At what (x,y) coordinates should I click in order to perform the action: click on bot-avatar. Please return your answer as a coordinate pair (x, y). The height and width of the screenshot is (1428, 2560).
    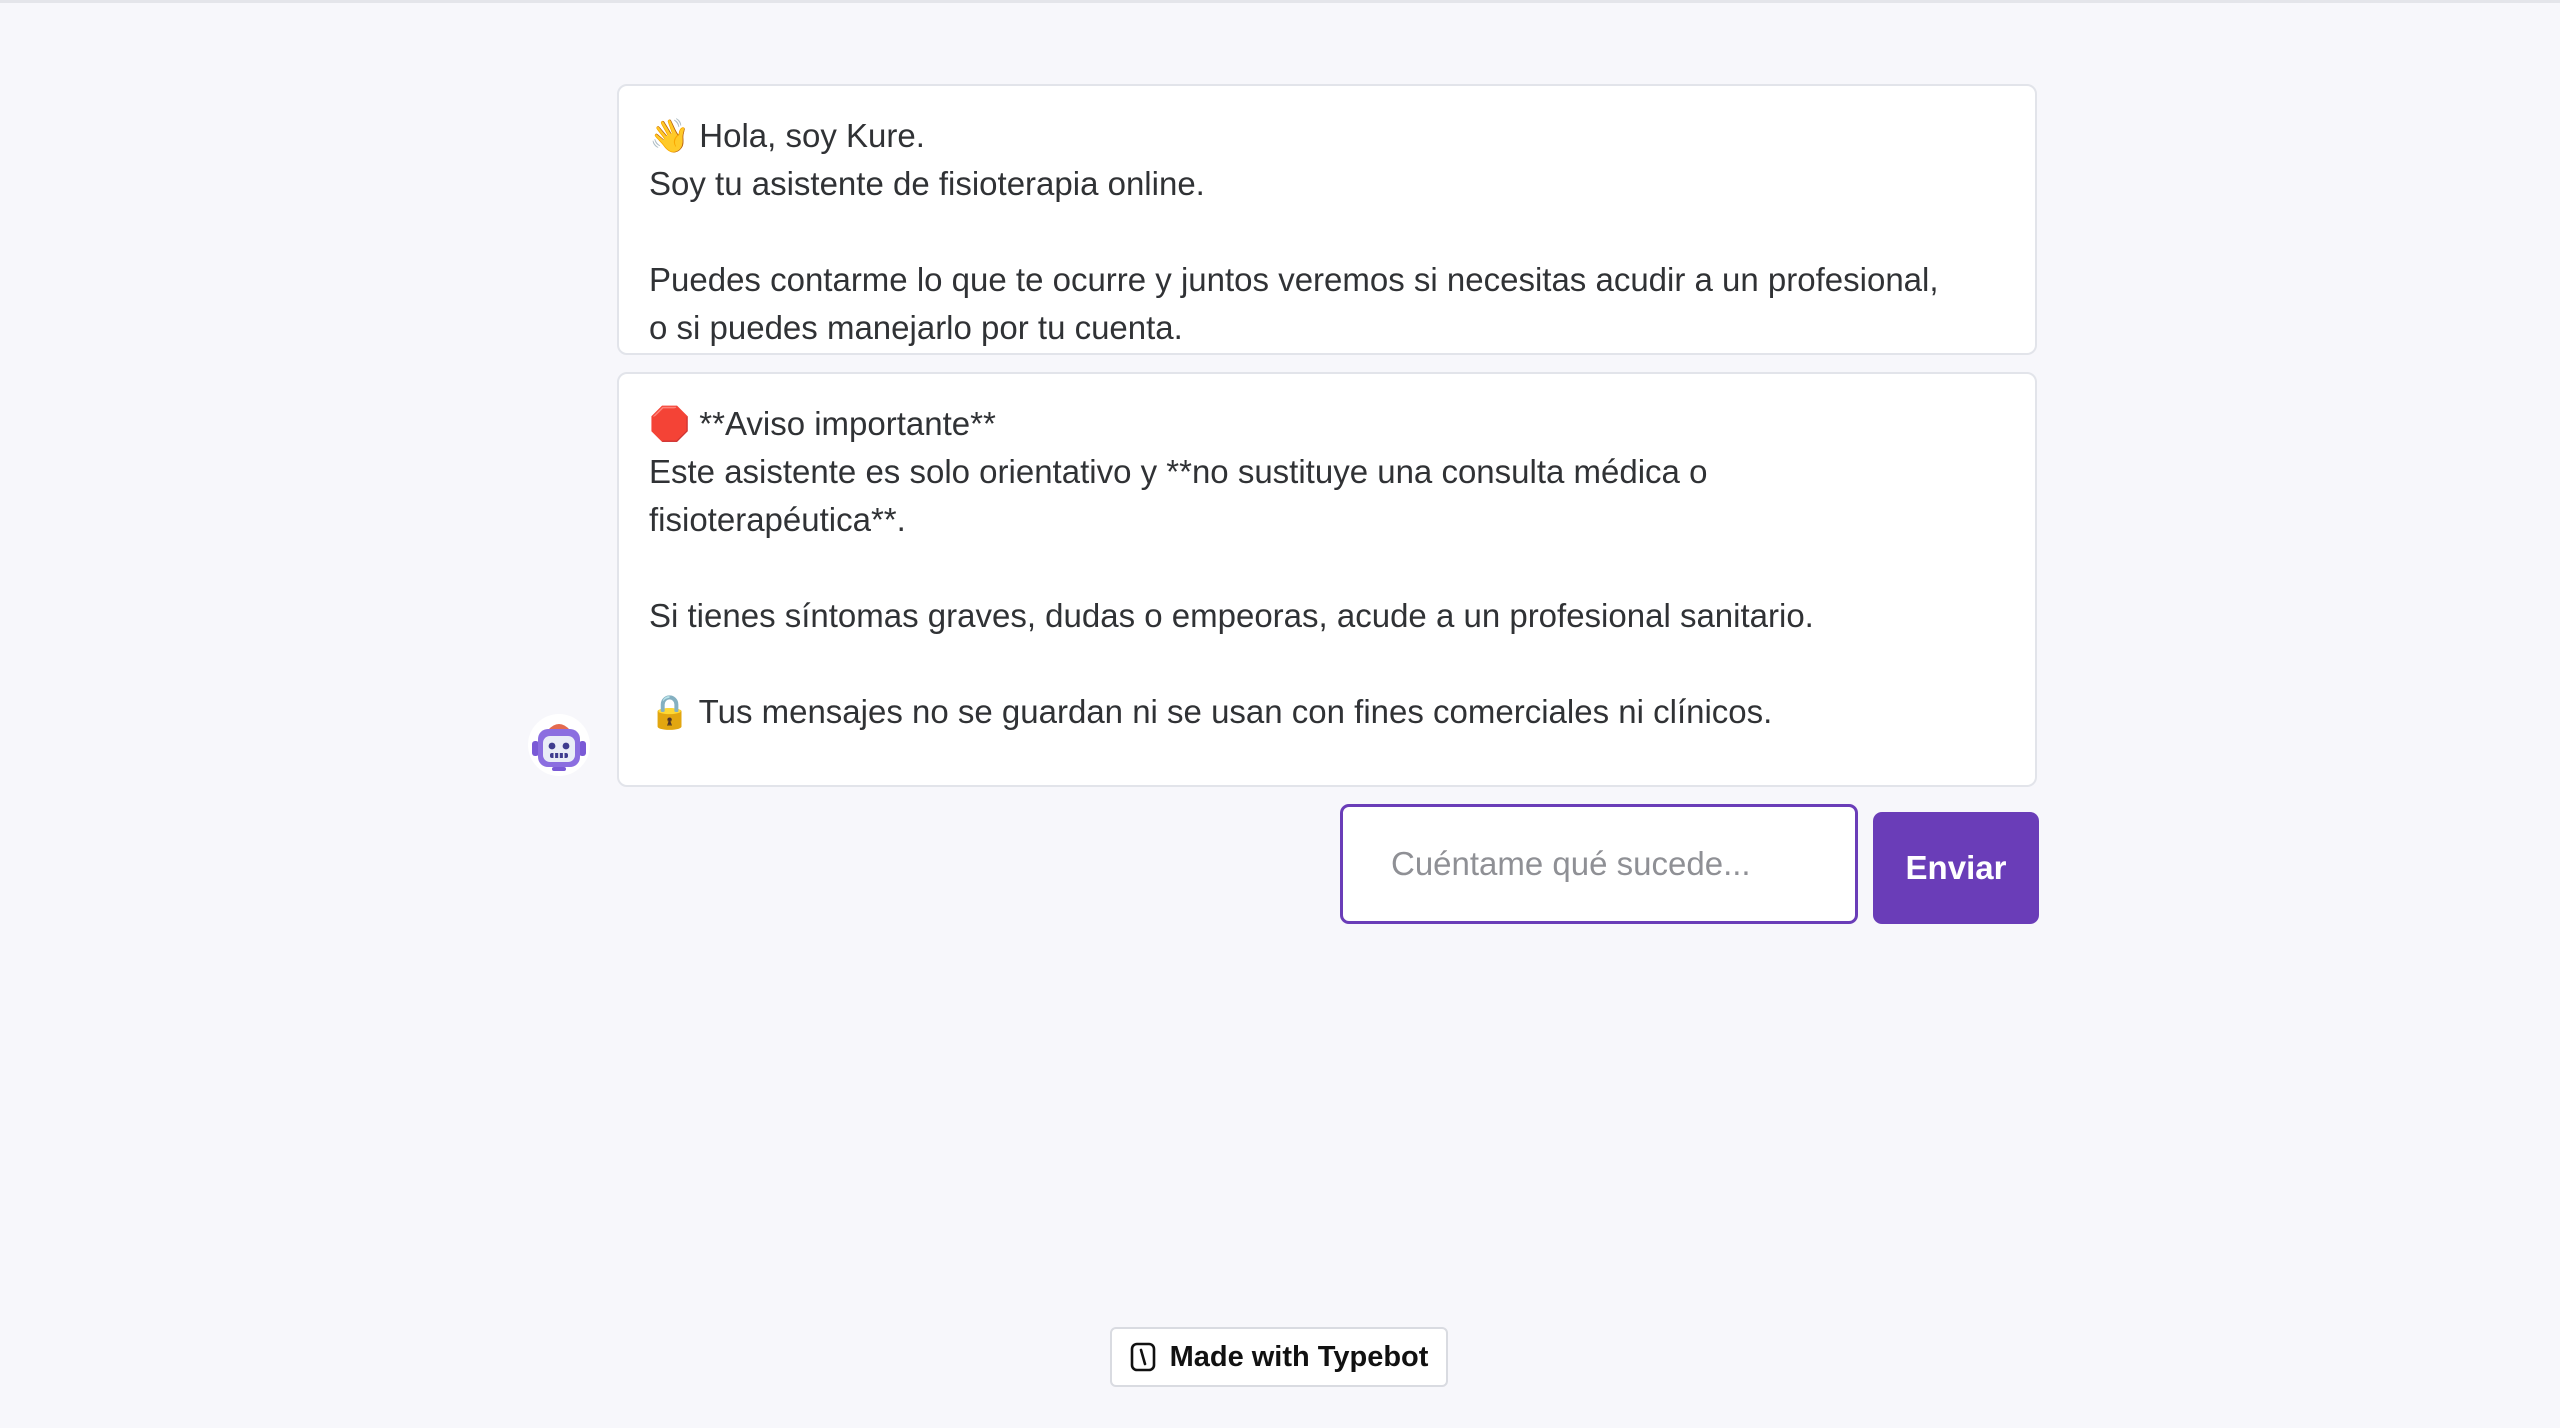
    Looking at the image, I should click on (559, 745).